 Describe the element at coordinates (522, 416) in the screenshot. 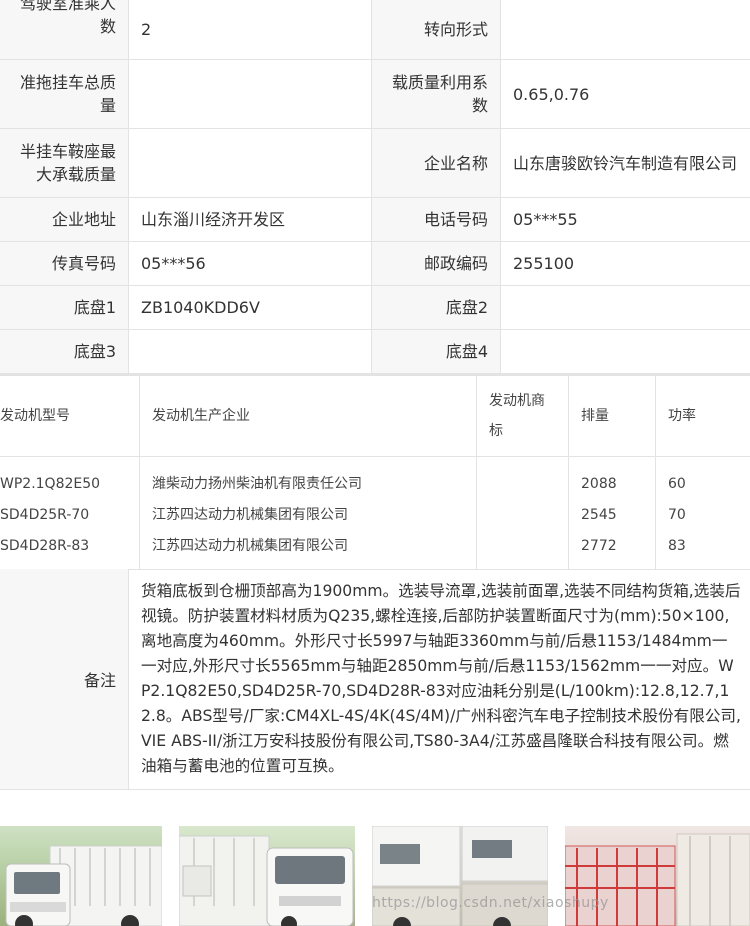

I see `engine-header-brand: 发动机商标` at that location.